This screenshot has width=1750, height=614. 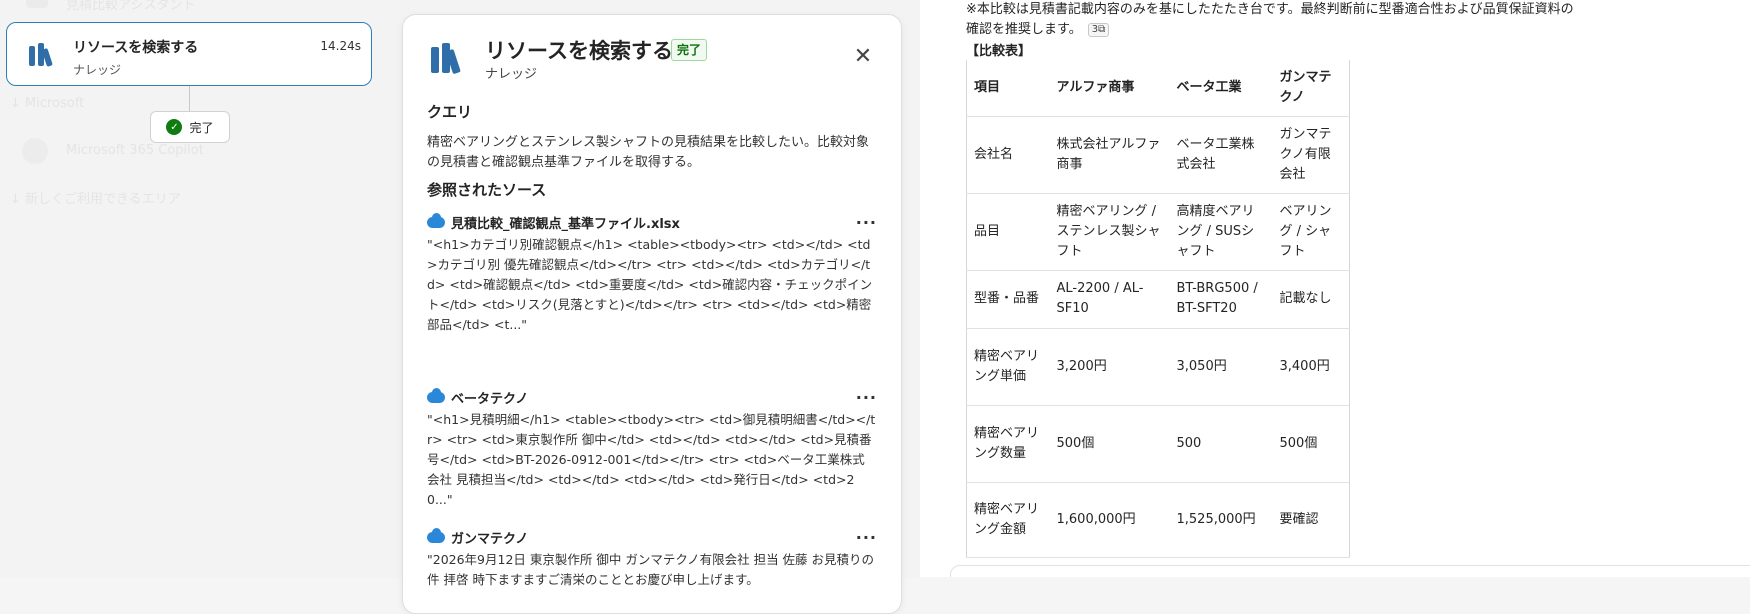 What do you see at coordinates (1109, 520) in the screenshot?
I see `table-cell: 1,600,000円` at bounding box center [1109, 520].